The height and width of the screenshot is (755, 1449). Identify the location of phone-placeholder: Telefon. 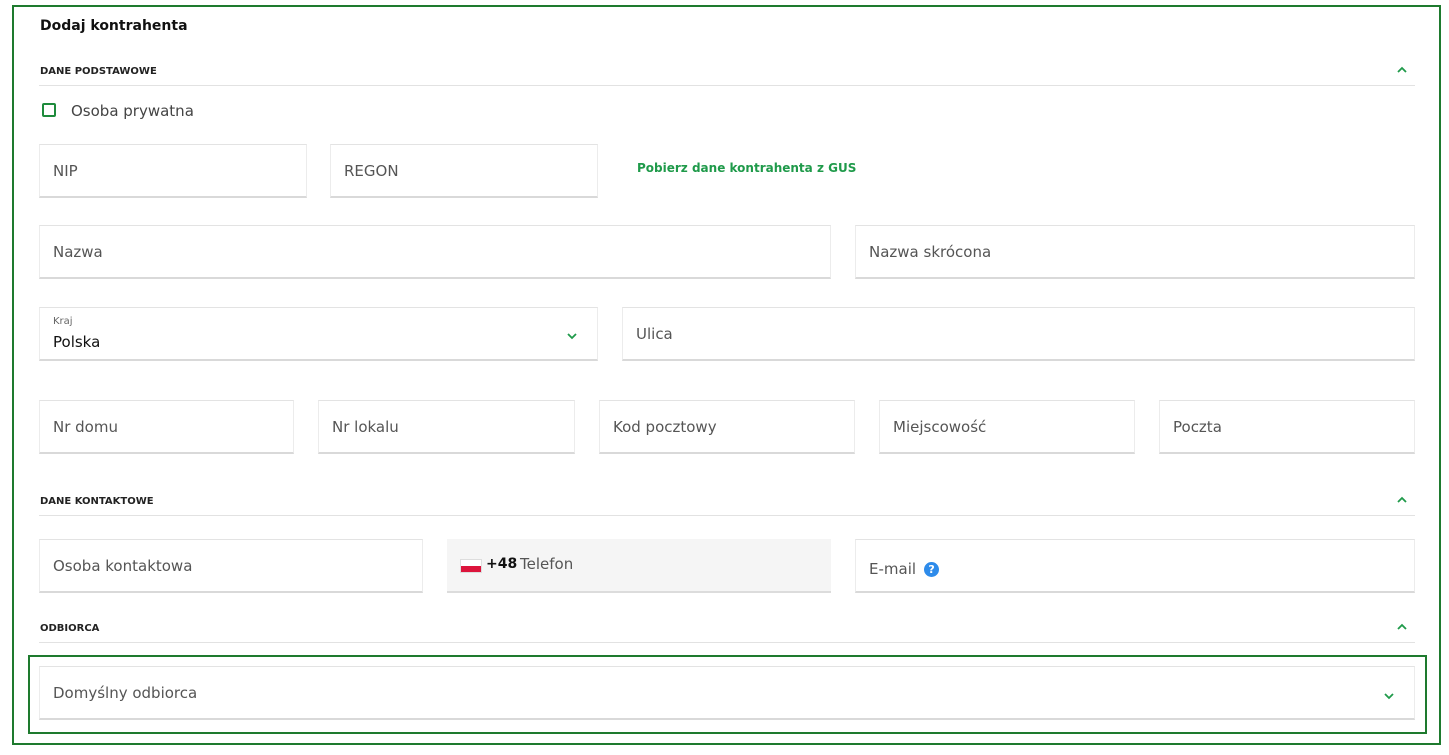
(547, 564).